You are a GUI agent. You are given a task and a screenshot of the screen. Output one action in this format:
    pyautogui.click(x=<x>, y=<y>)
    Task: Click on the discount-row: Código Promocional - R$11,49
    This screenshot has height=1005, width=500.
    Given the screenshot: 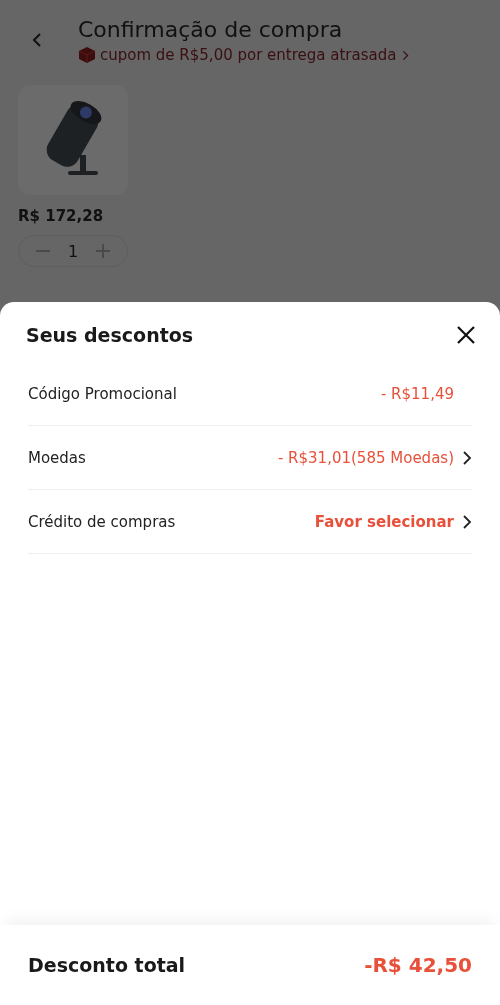 What is the action you would take?
    pyautogui.click(x=250, y=394)
    